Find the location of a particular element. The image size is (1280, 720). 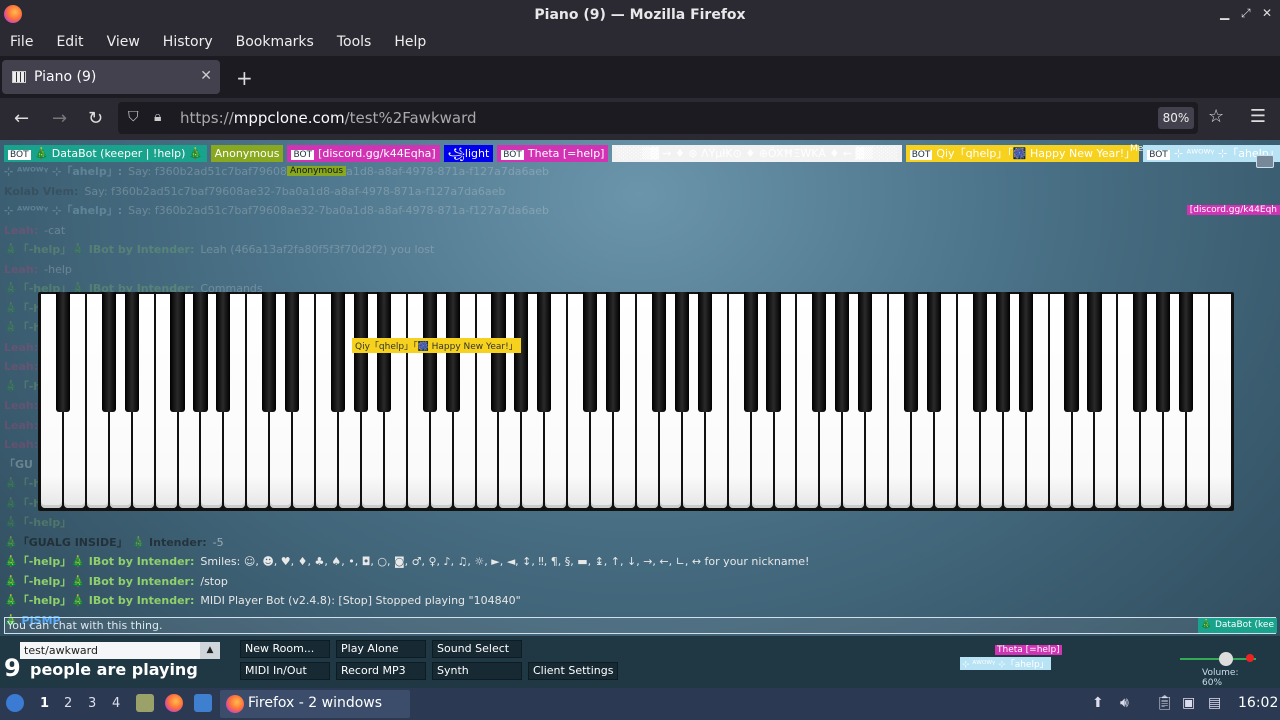

user-tag: BOT 🎄 DataBot (keeper | !help) 🎄 is located at coordinates (105, 153).